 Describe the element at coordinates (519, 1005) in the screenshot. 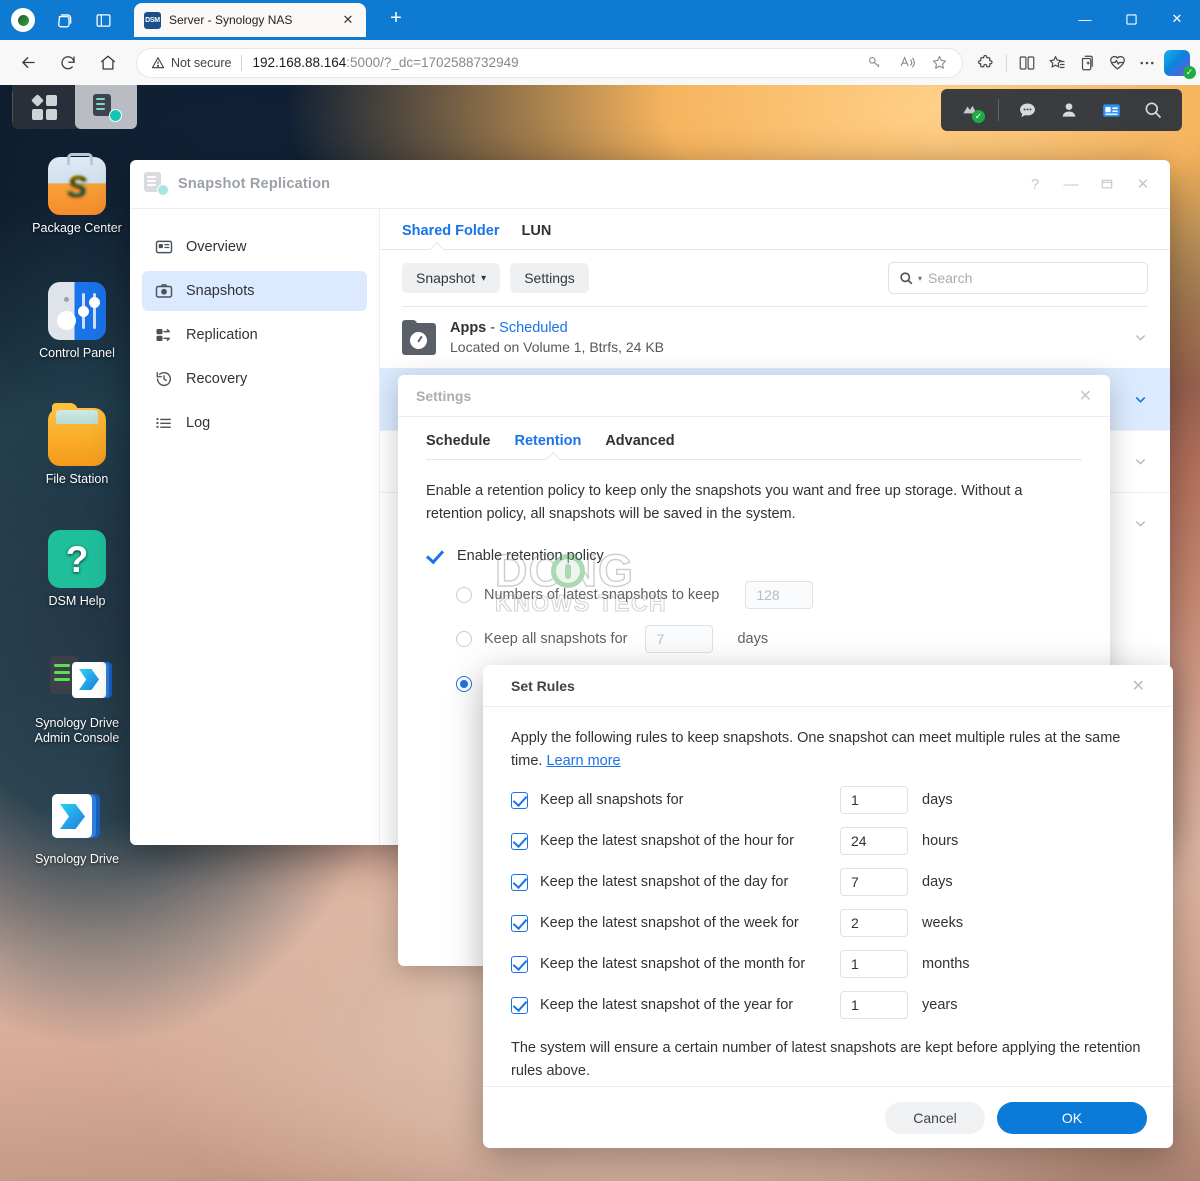

I see `keep-yearly-snapshot-checkbox` at that location.